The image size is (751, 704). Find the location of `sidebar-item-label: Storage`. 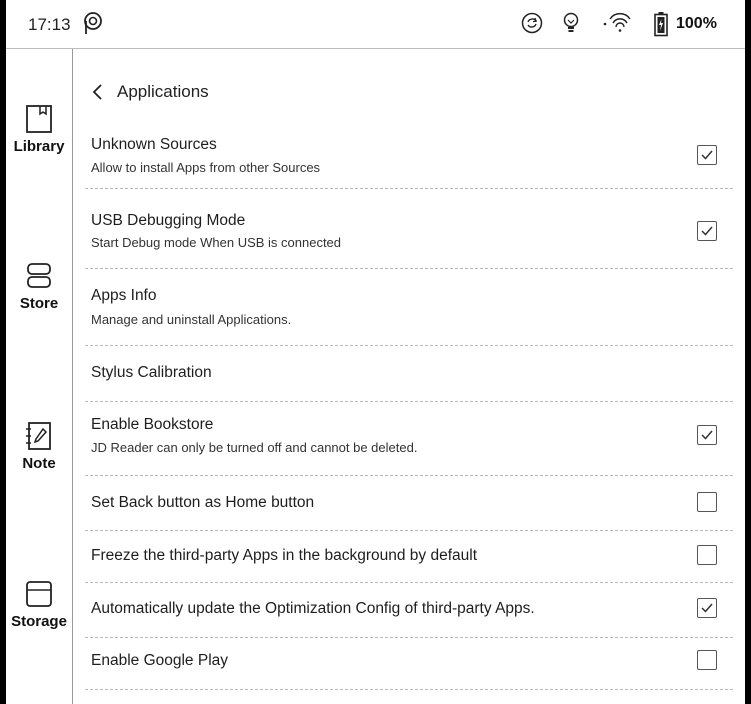

sidebar-item-label: Storage is located at coordinates (39, 621).